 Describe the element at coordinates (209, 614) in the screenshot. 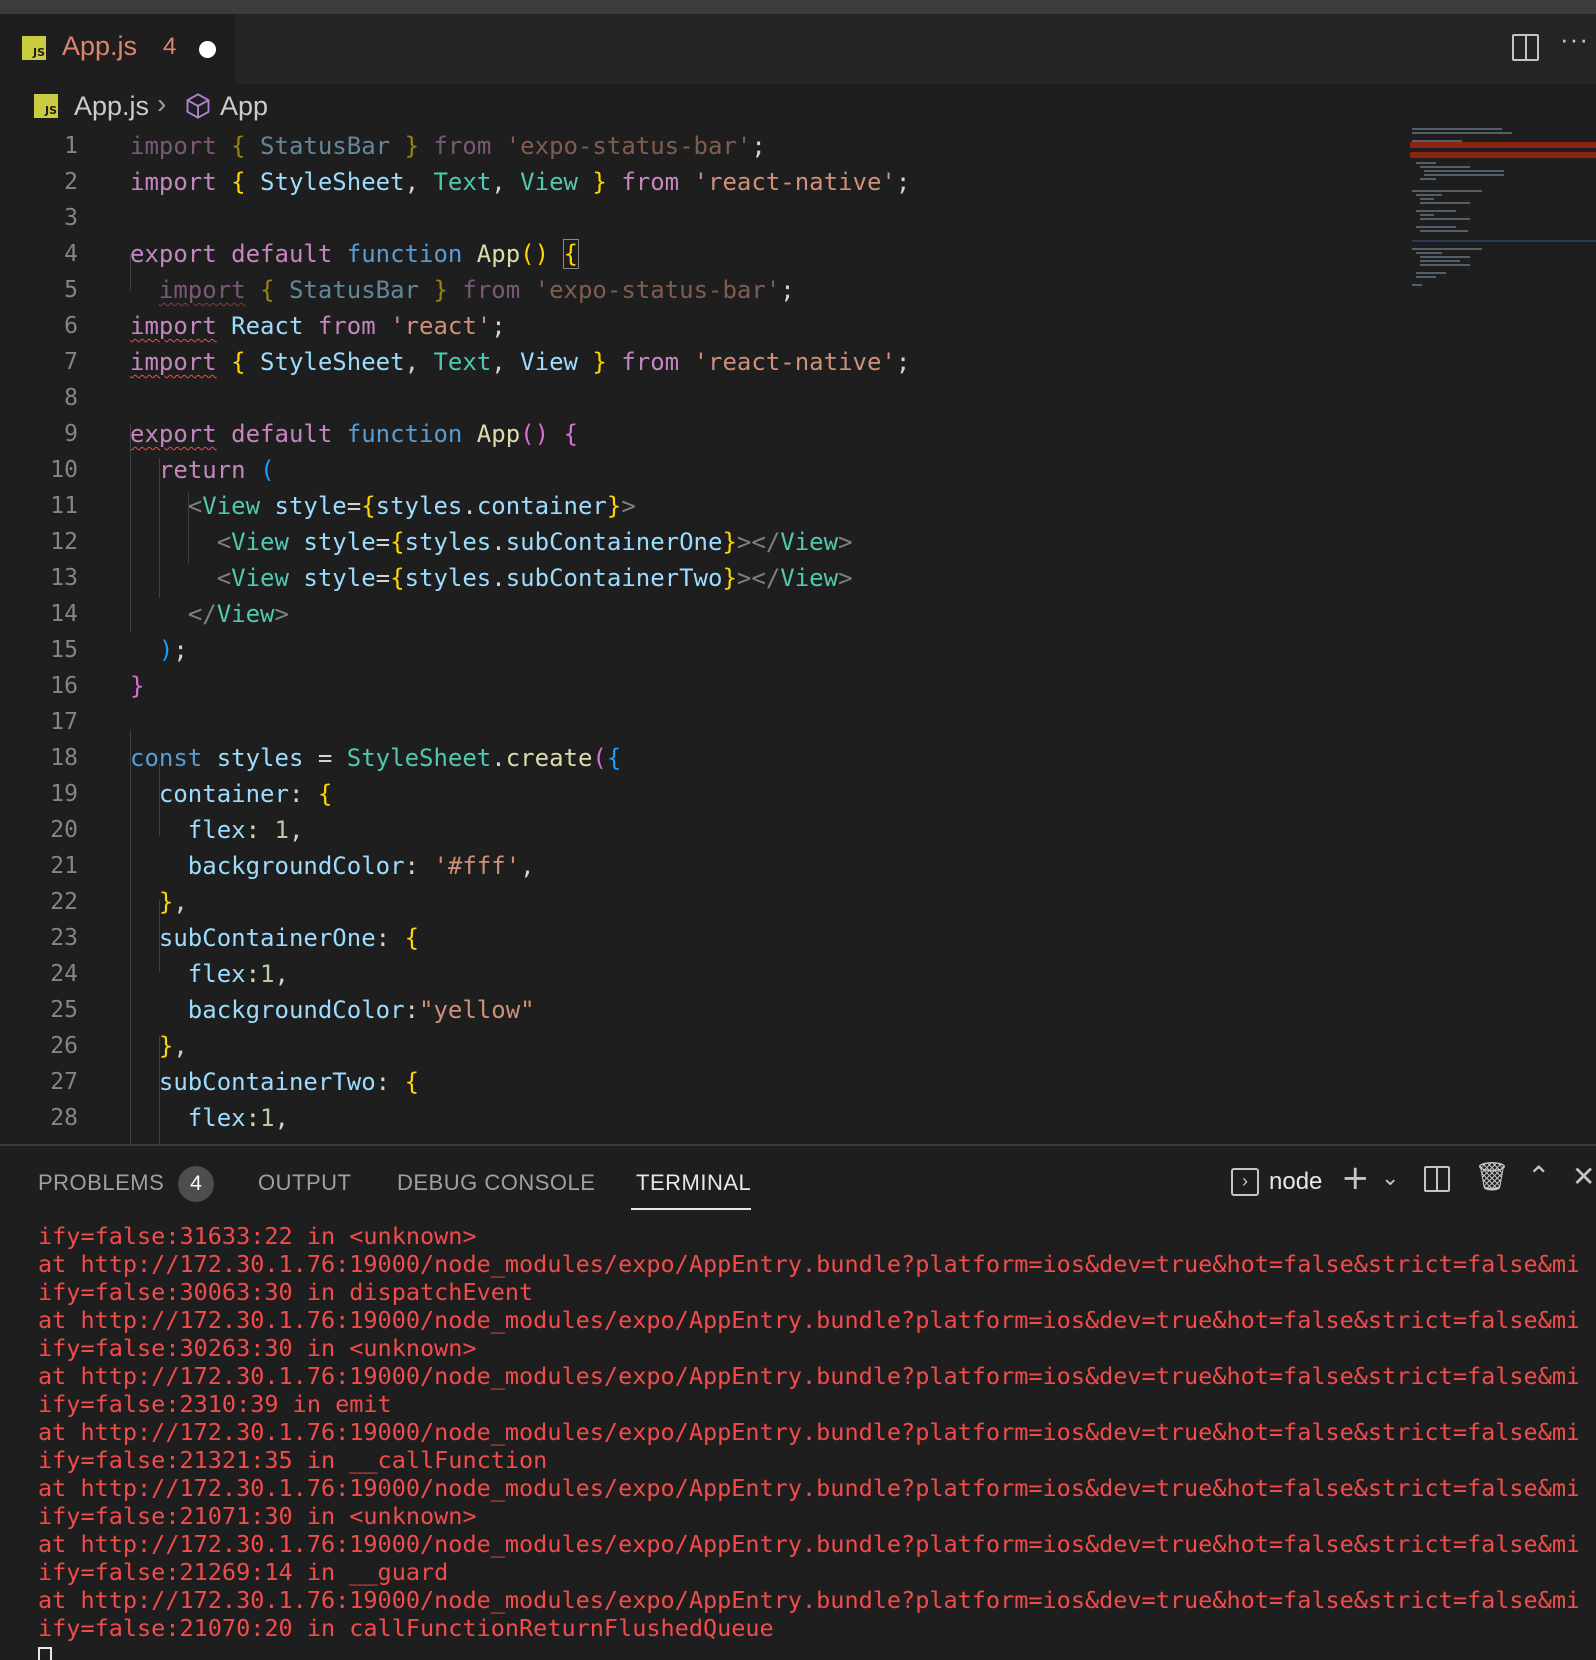

I see `code-text: </View>` at that location.